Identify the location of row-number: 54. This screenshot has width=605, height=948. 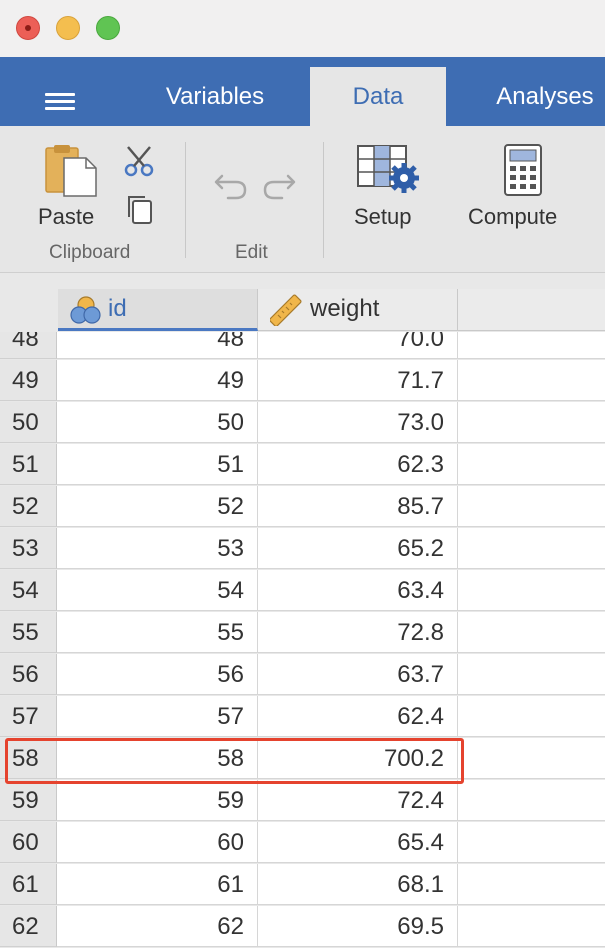
(28, 590).